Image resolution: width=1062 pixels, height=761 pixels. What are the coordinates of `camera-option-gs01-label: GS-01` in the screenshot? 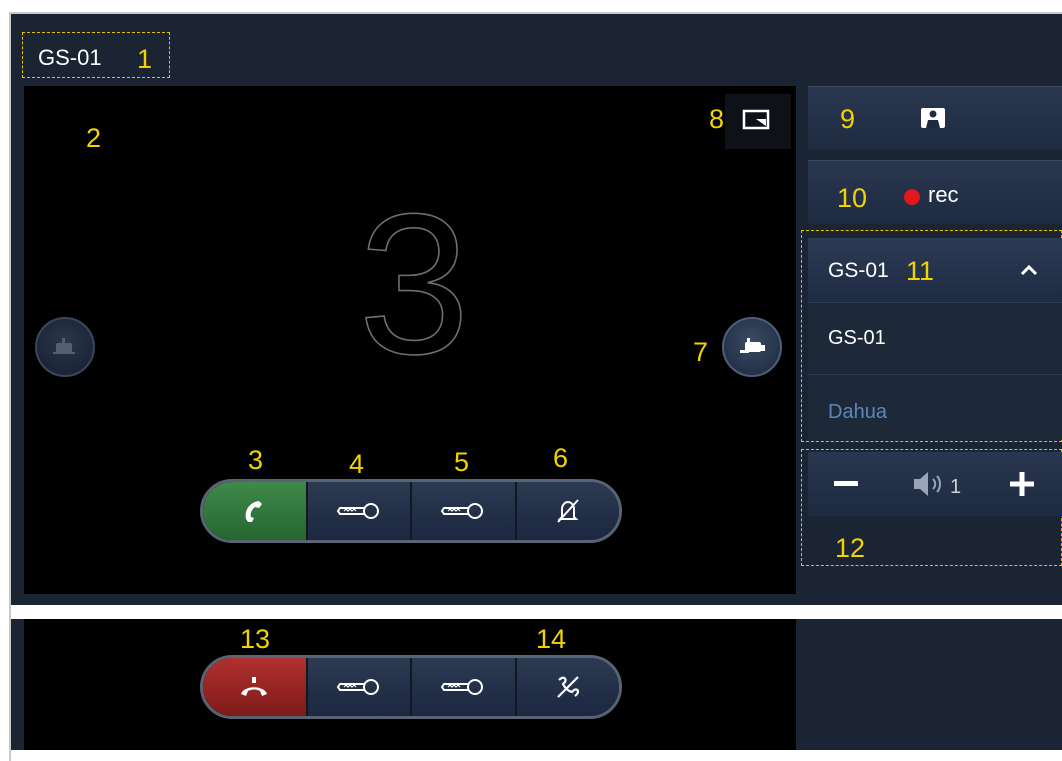 It's located at (857, 338).